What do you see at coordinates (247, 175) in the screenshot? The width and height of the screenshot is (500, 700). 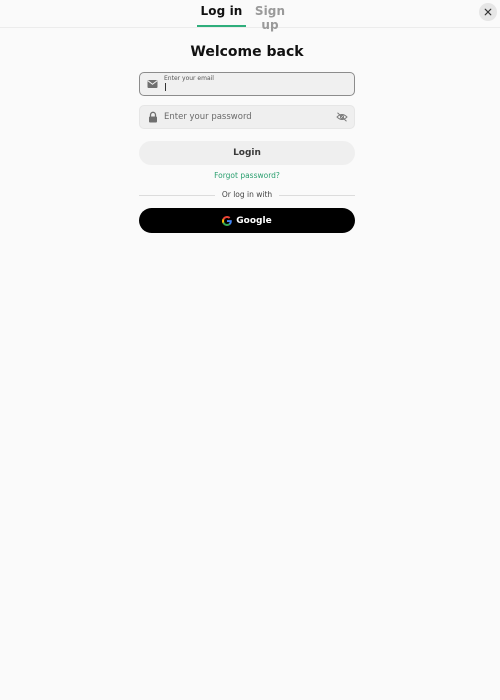 I see `forgot-password-link: Forgot password?` at bounding box center [247, 175].